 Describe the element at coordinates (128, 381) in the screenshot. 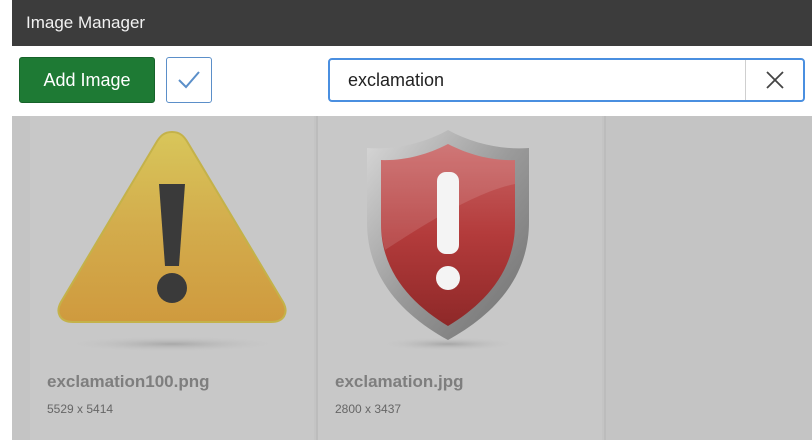

I see `image-filename: exclamation100.png` at that location.